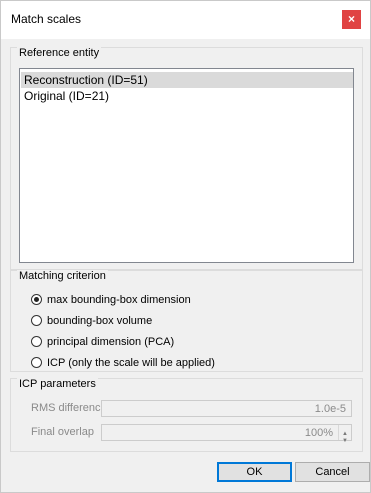 The height and width of the screenshot is (493, 371). Describe the element at coordinates (254, 472) in the screenshot. I see `ok-button: OK` at that location.